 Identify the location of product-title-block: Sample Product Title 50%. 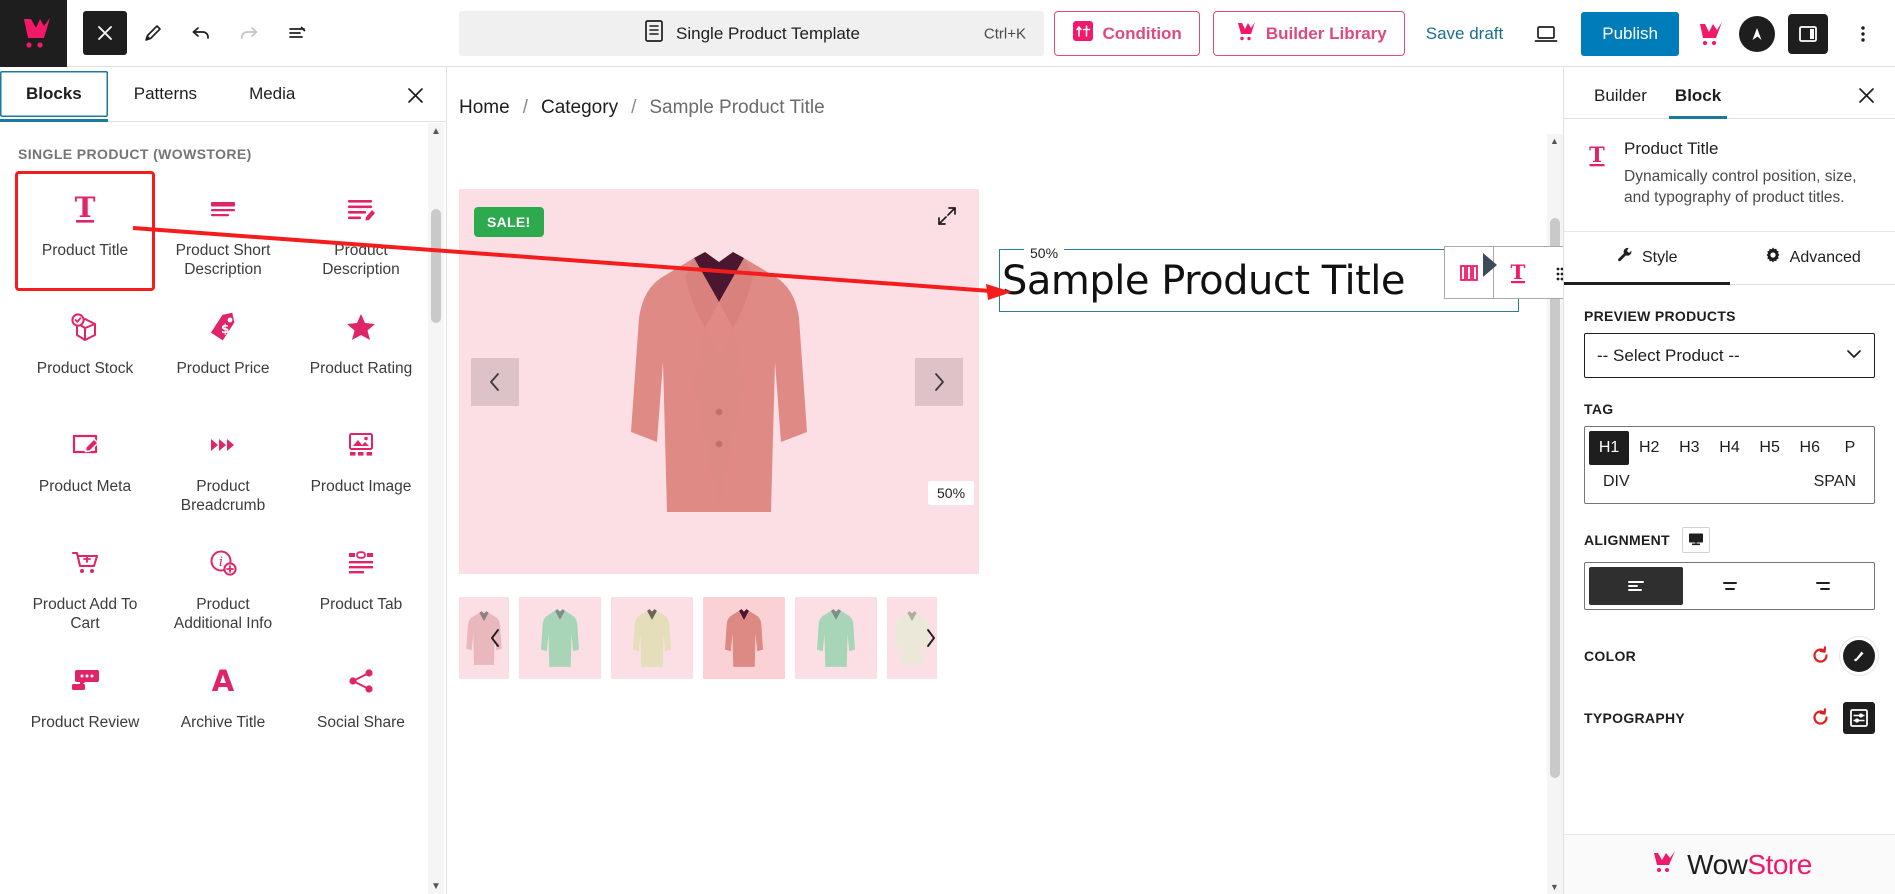
(1259, 277).